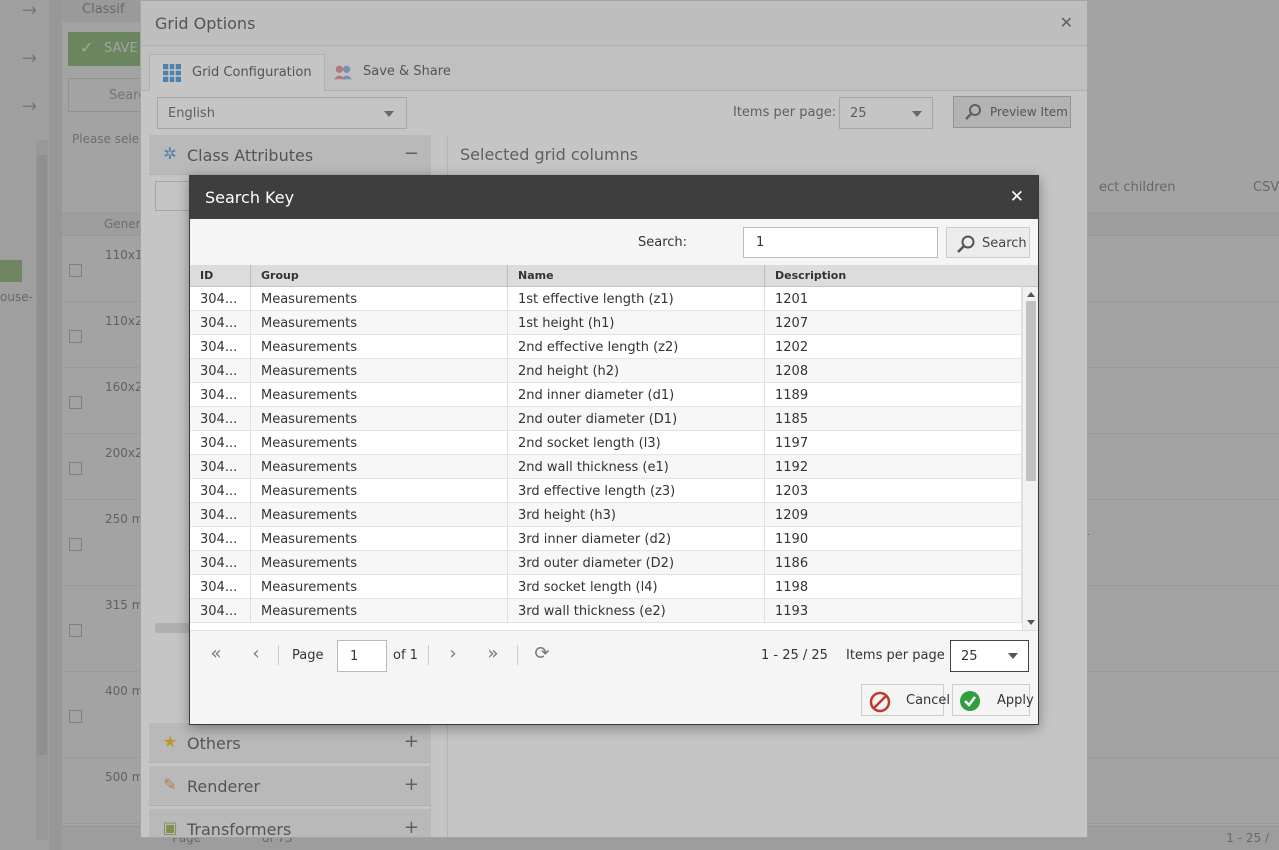 The image size is (1279, 850). I want to click on cancel-button: Cancel, so click(905, 700).